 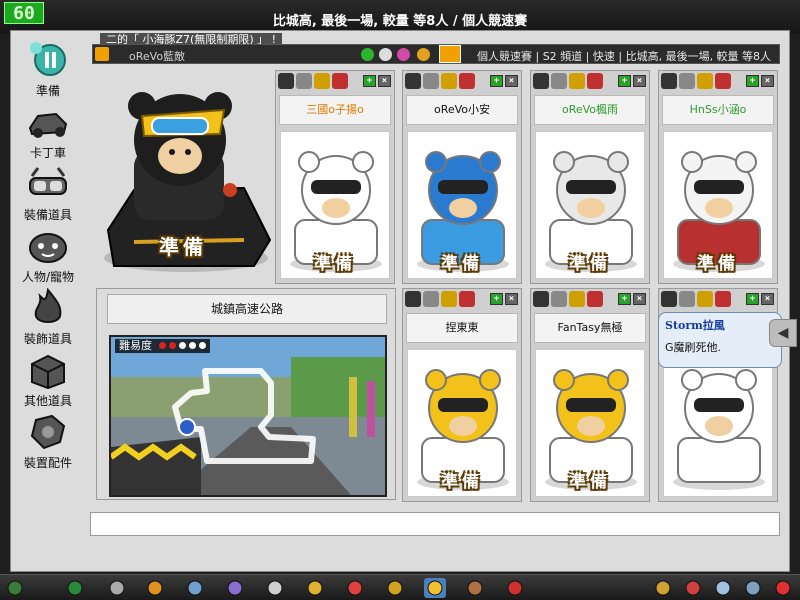 What do you see at coordinates (450, 54) in the screenshot?
I see `room-type-icon` at bounding box center [450, 54].